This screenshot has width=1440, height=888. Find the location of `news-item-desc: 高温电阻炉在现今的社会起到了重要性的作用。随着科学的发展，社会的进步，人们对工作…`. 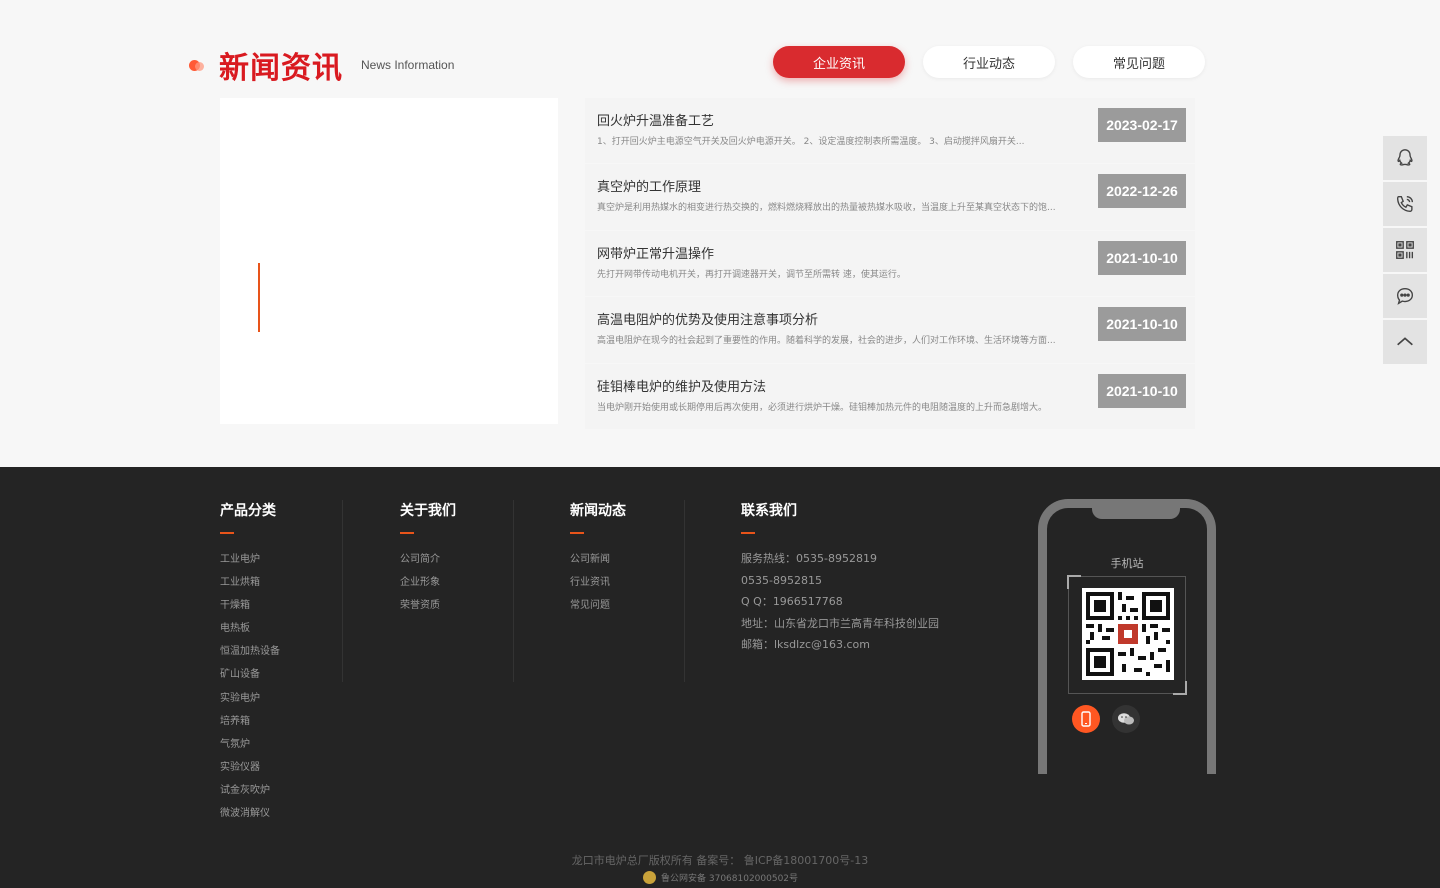

news-item-desc: 高温电阻炉在现今的社会起到了重要性的作用。随着科学的发展，社会的进步，人们对工作… is located at coordinates (826, 341).